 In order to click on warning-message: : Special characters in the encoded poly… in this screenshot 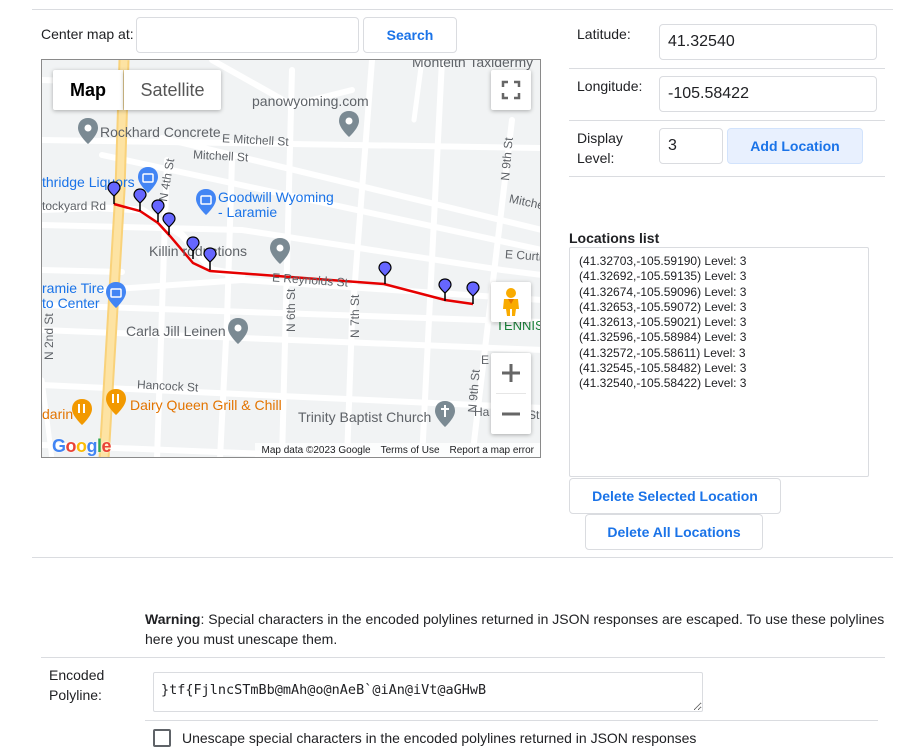, I will do `click(515, 629)`.